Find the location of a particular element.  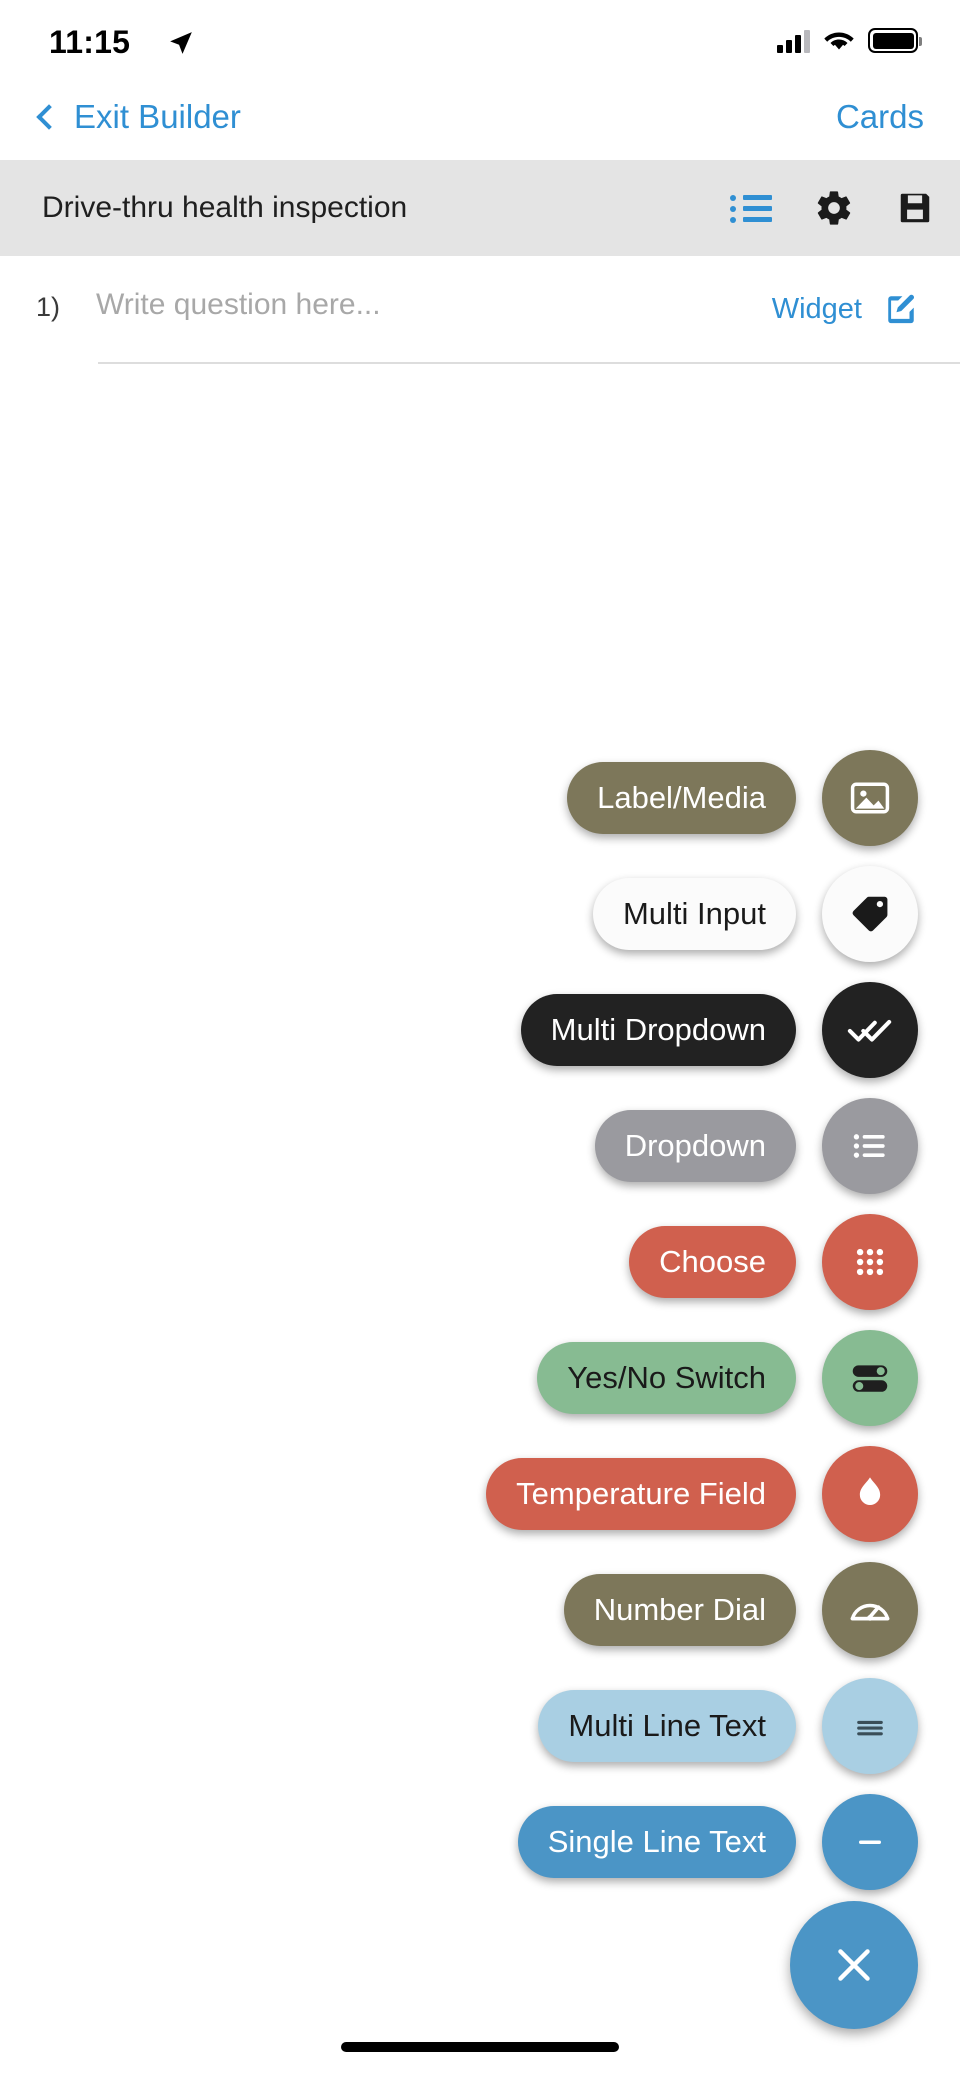

tag-icon is located at coordinates (870, 914).